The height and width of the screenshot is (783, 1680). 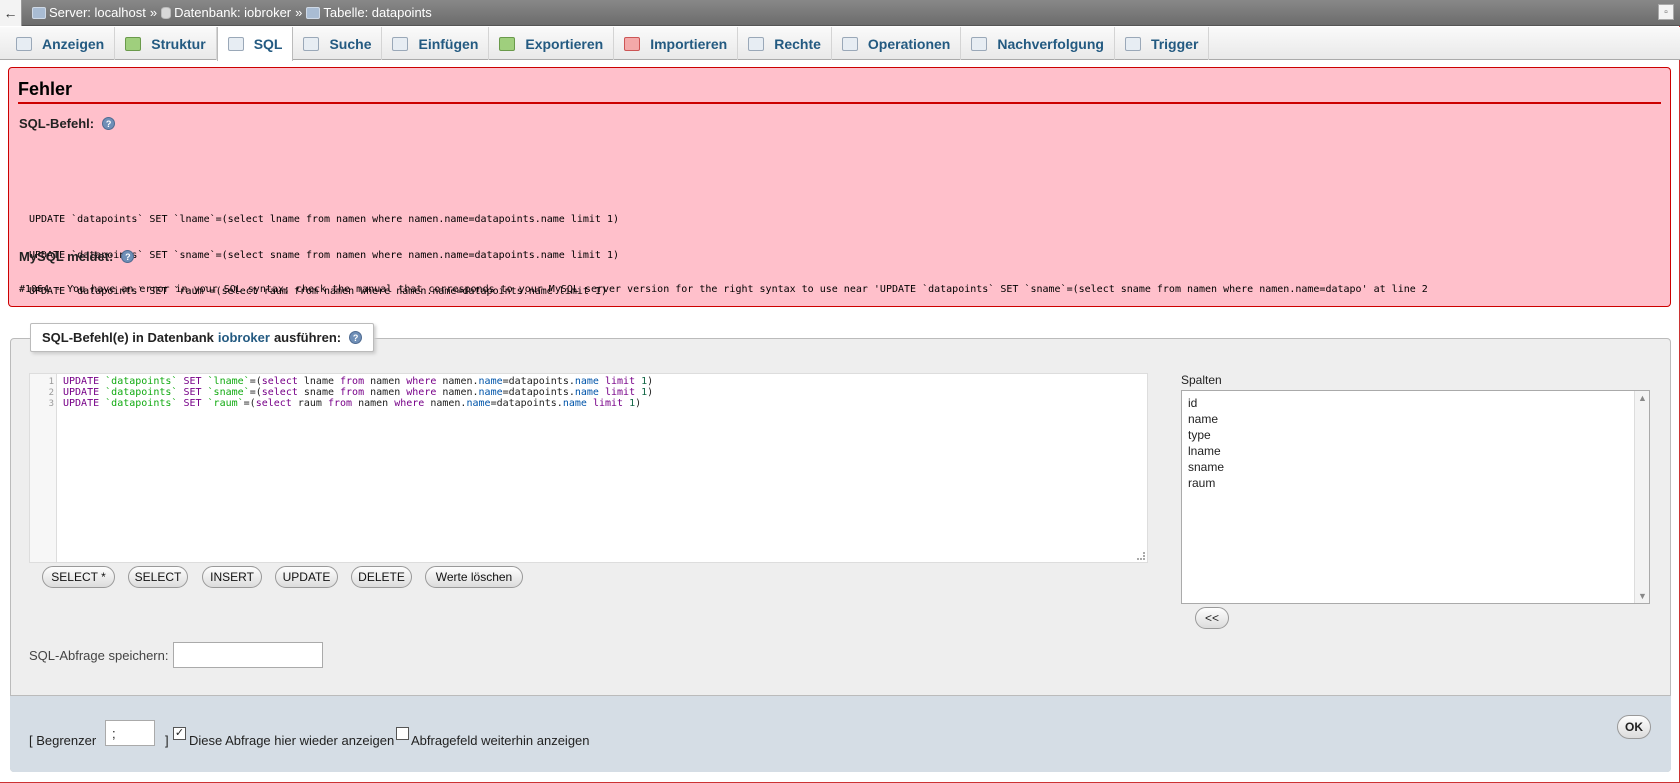 I want to click on tab-struktur: Struktur, so click(x=166, y=43).